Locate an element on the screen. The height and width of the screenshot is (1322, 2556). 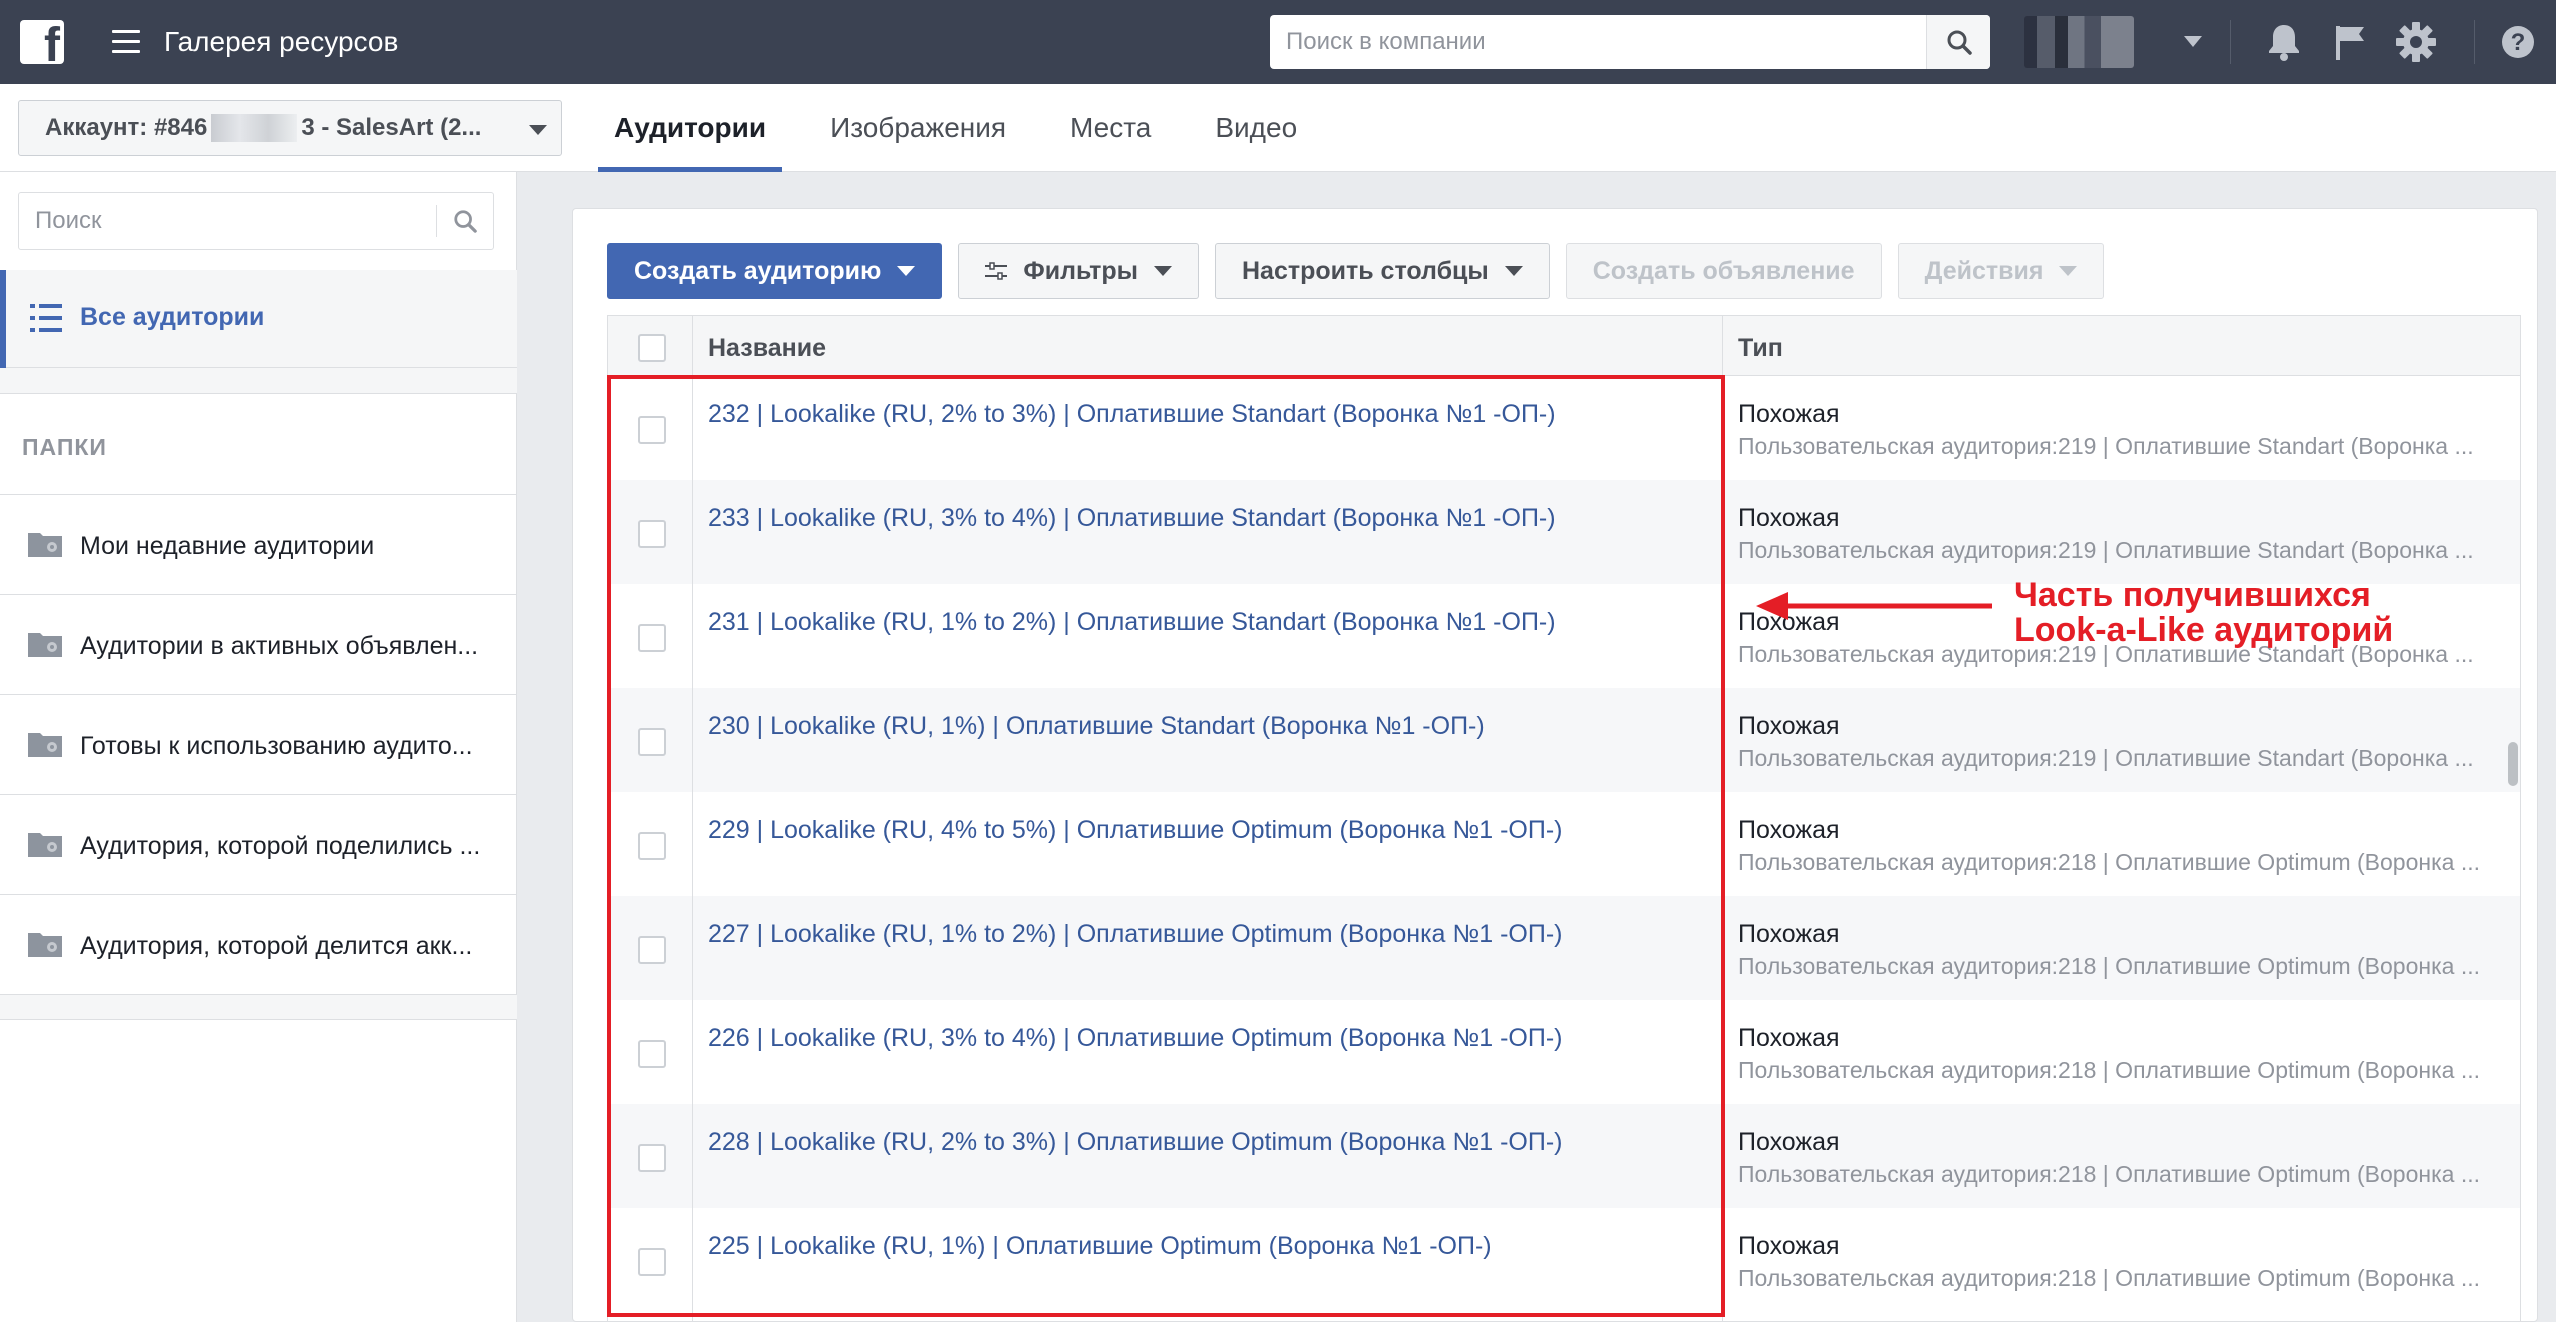
button-label: Настроить столбцы is located at coordinates (1365, 270).